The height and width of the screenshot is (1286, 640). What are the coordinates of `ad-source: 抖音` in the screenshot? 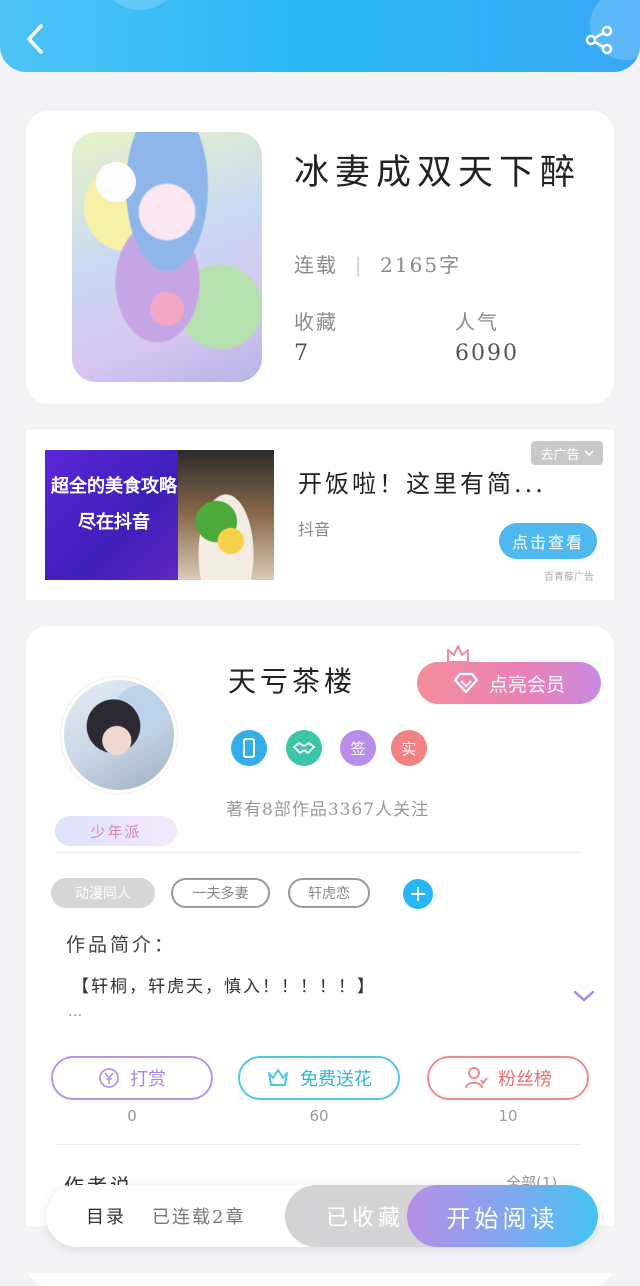 It's located at (314, 529).